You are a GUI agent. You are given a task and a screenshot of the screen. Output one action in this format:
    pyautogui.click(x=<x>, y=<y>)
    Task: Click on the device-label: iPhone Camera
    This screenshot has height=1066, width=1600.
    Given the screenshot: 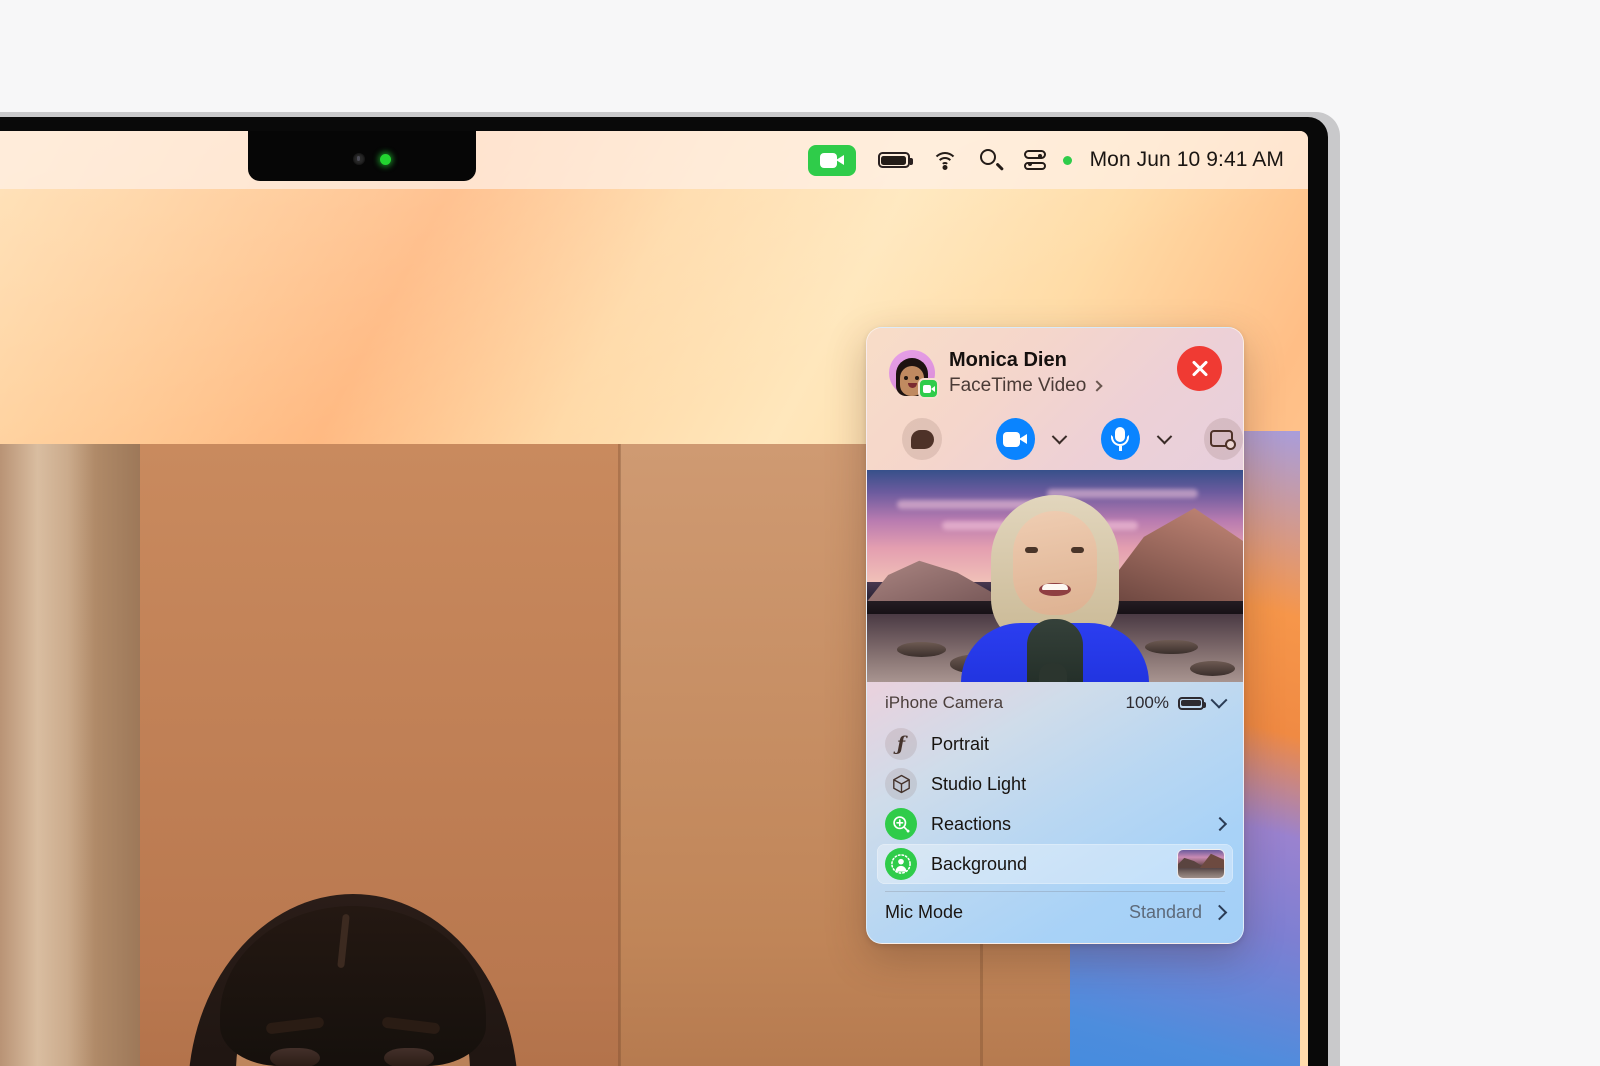 What is the action you would take?
    pyautogui.click(x=944, y=702)
    